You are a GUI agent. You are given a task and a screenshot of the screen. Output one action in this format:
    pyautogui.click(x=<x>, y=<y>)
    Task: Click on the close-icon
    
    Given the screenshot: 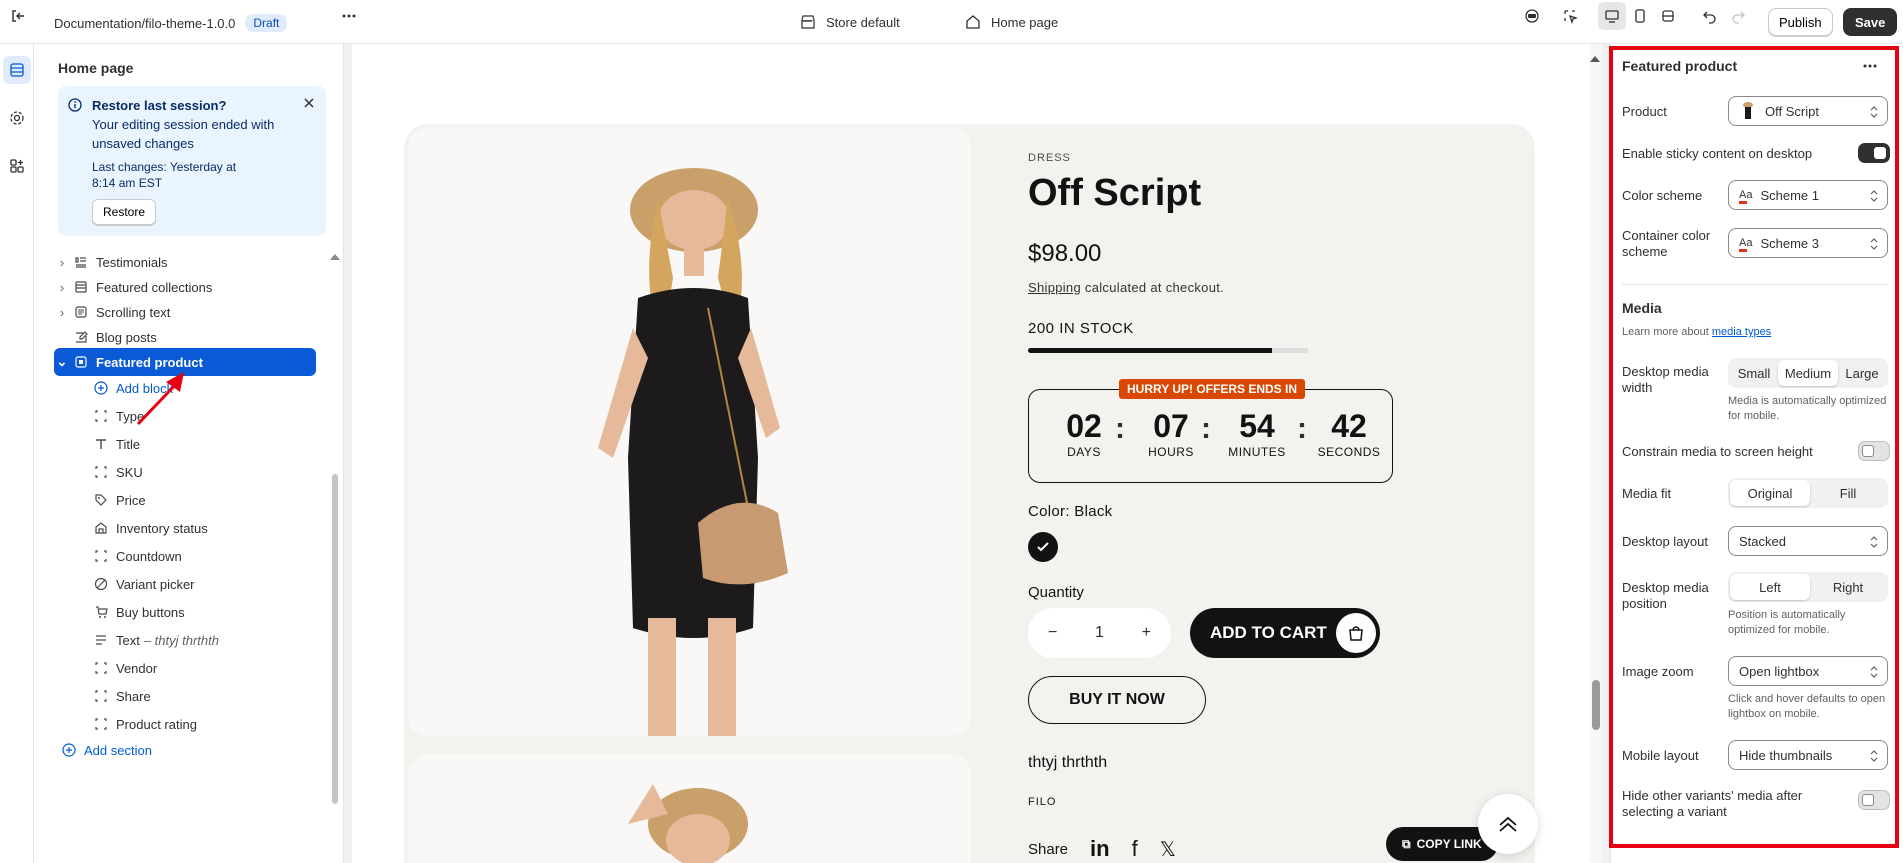 What is the action you would take?
    pyautogui.click(x=309, y=104)
    